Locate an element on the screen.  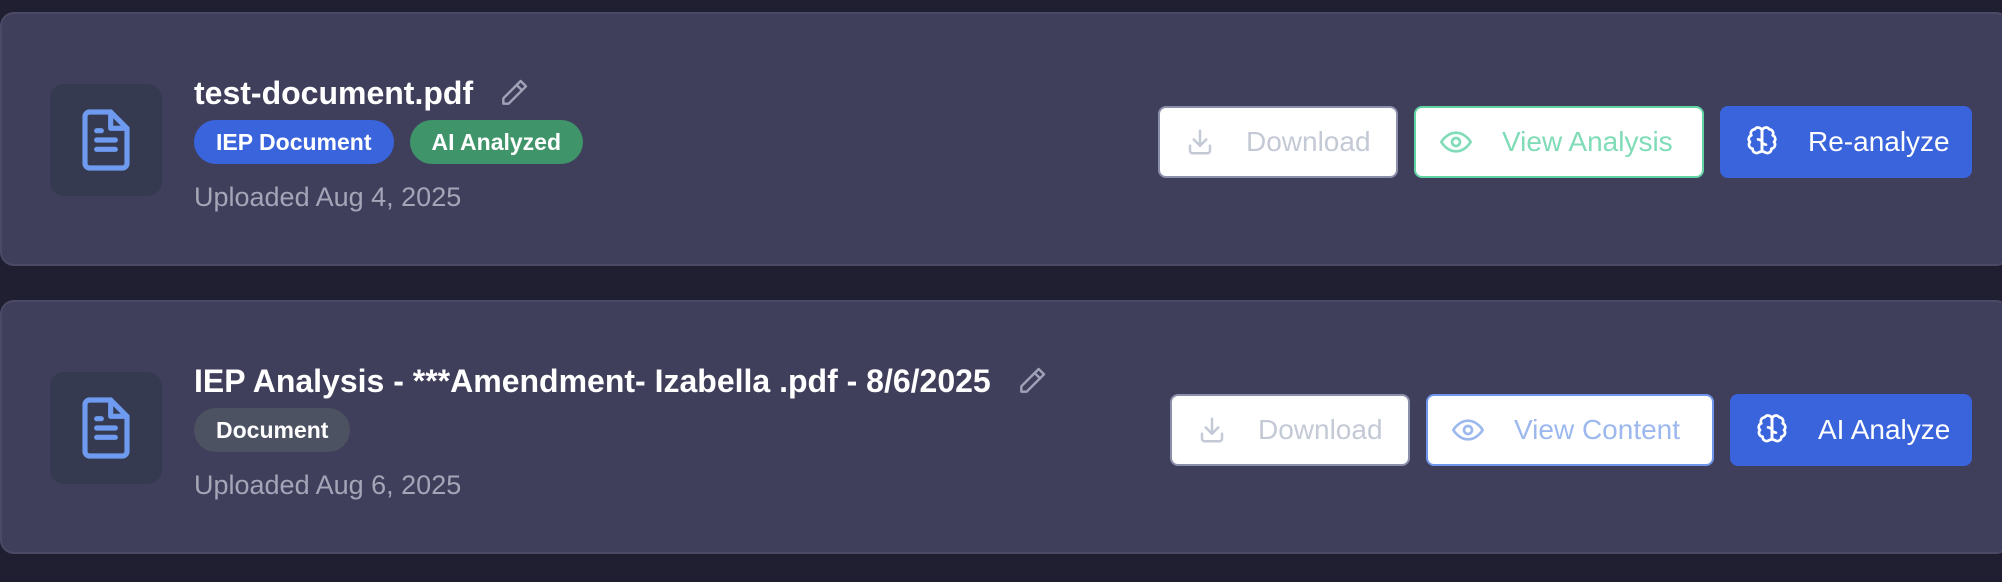
re-analyze-label: Re-analyze is located at coordinates (1879, 141).